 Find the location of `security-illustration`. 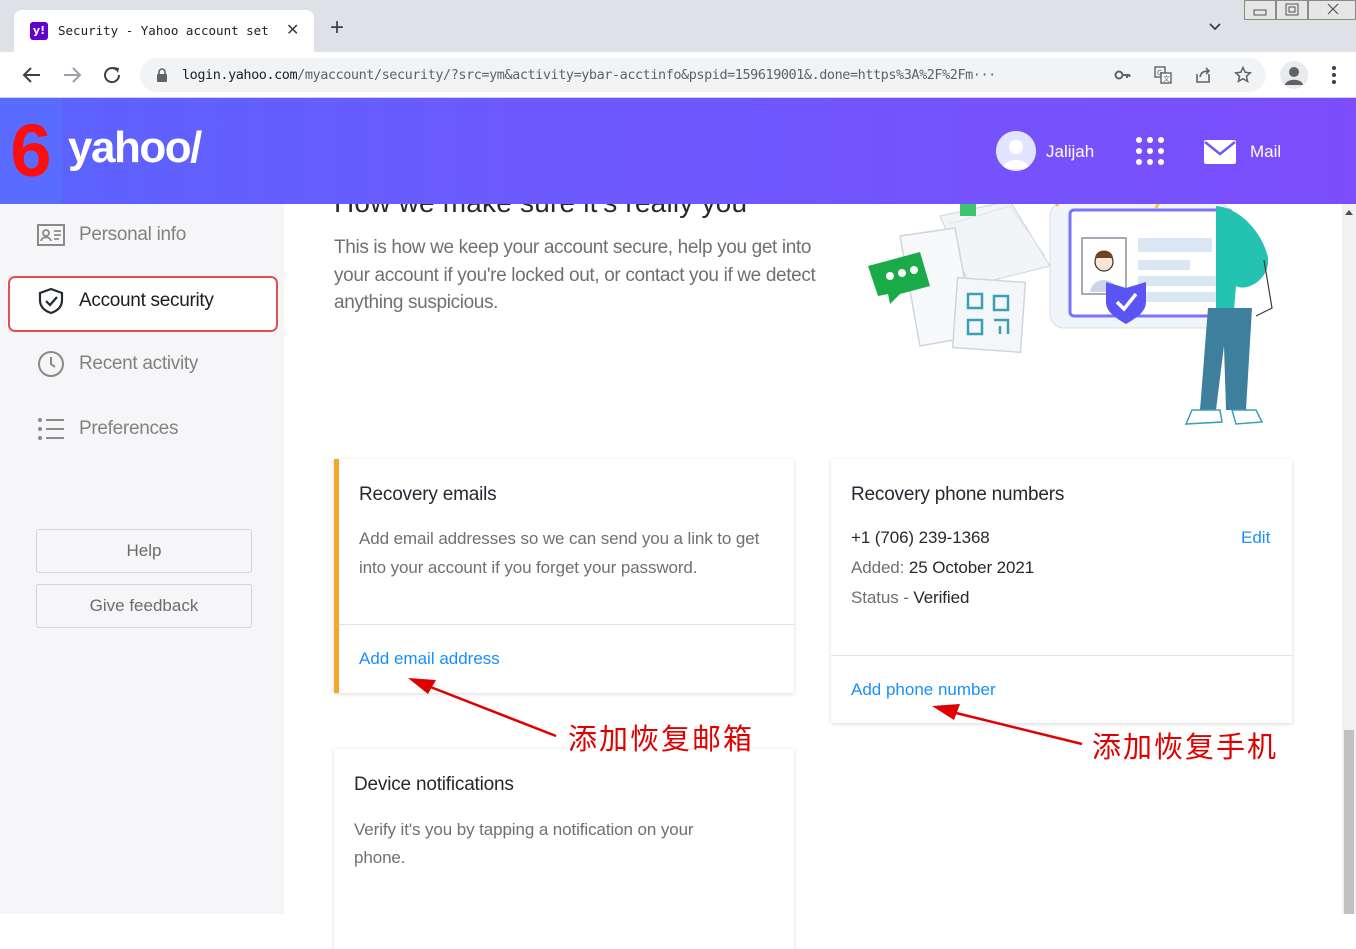

security-illustration is located at coordinates (1070, 312).